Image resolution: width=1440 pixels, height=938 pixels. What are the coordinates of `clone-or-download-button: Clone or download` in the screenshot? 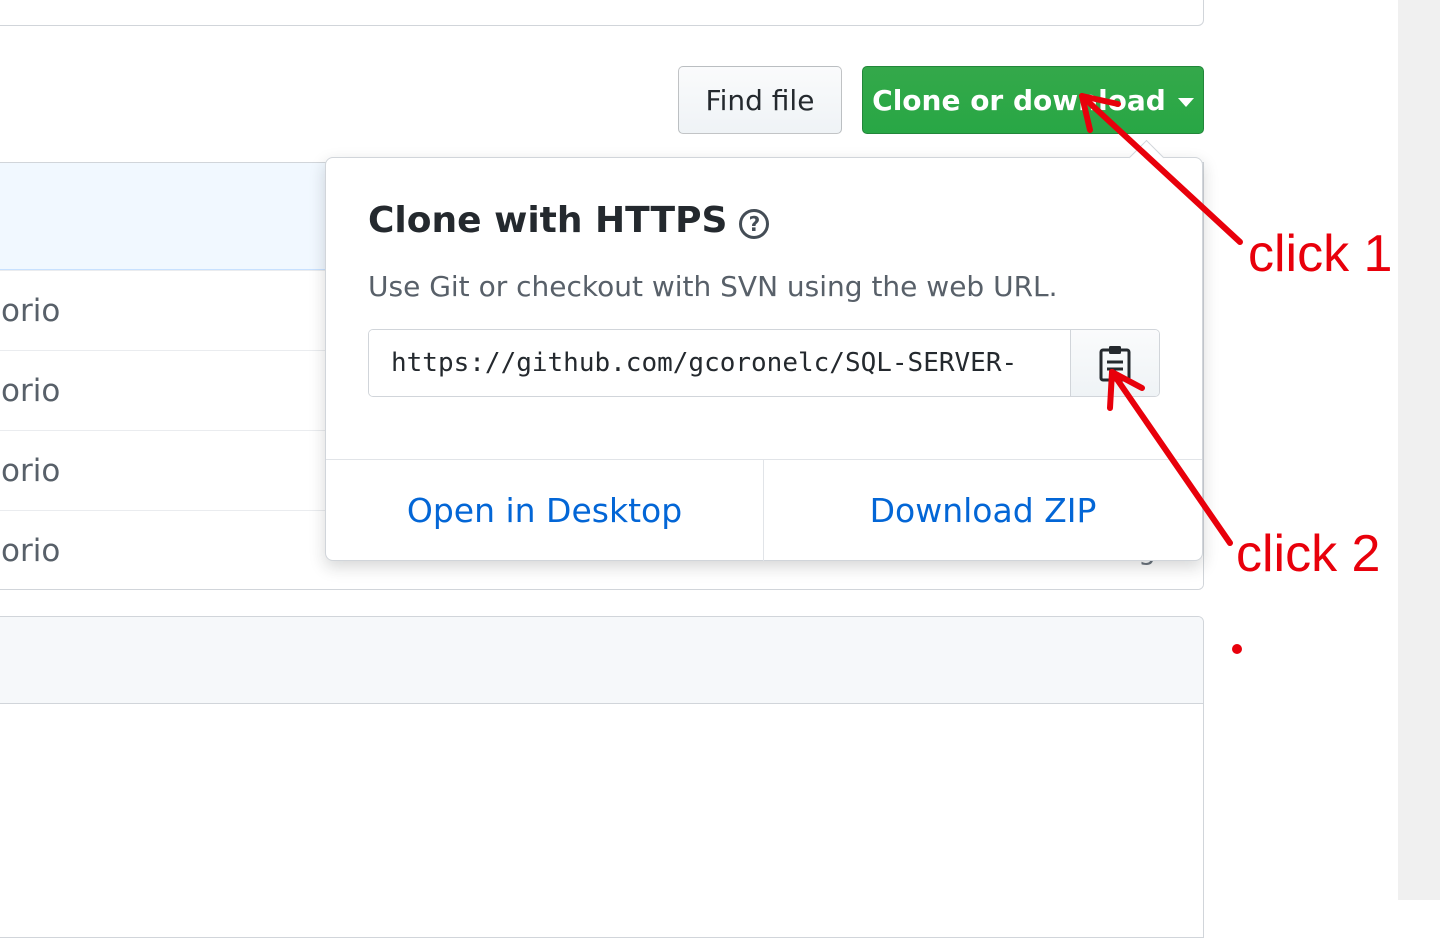 It's located at (1033, 100).